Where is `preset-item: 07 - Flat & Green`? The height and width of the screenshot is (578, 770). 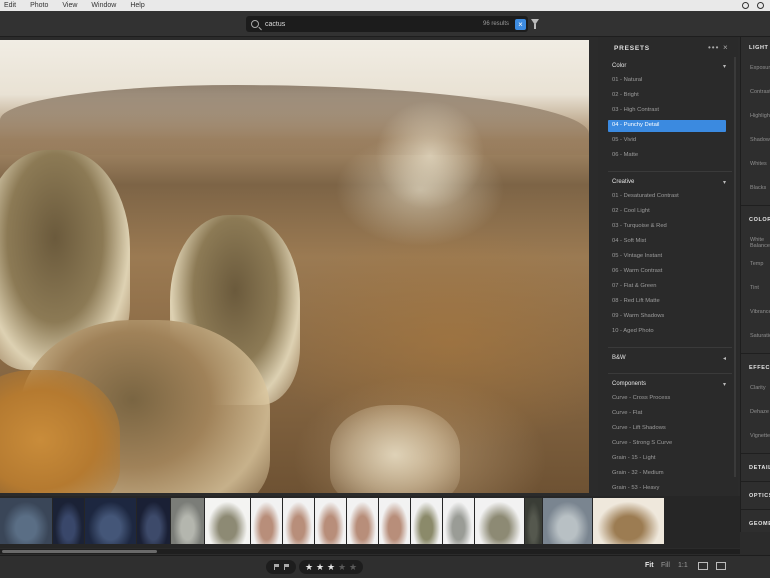 preset-item: 07 - Flat & Green is located at coordinates (634, 286).